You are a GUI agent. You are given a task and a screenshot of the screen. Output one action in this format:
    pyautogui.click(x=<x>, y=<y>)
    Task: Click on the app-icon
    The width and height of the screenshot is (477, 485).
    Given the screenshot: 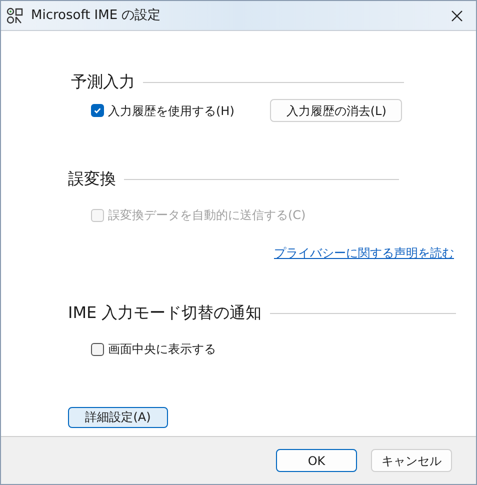 What is the action you would take?
    pyautogui.click(x=15, y=15)
    